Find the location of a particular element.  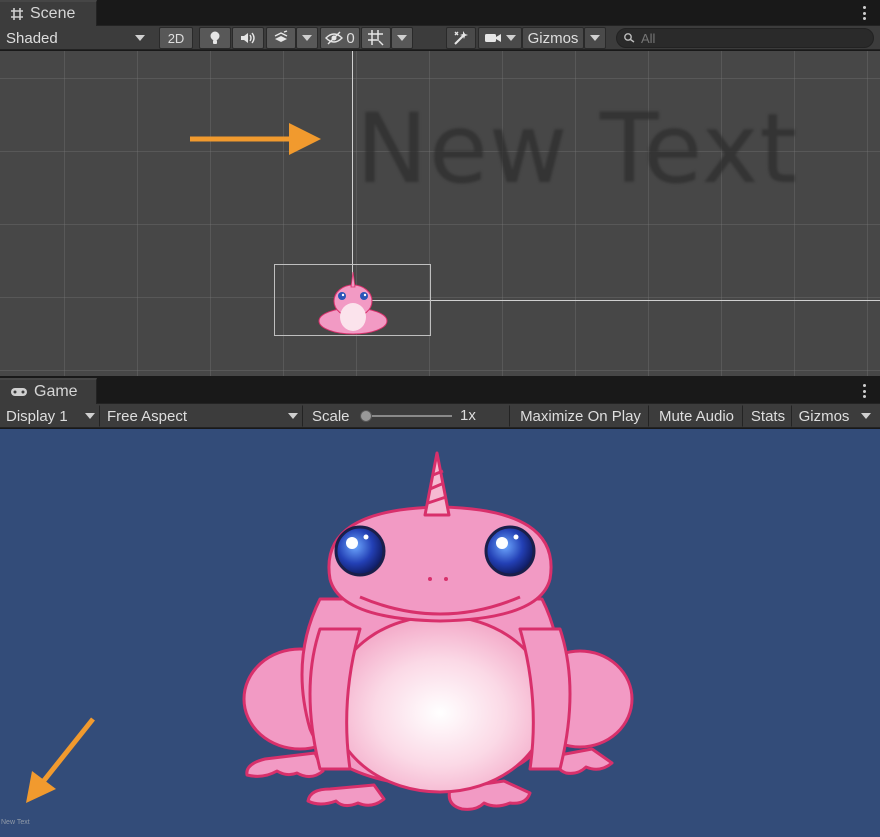

display-dropdown: Display 1 is located at coordinates (50, 416).